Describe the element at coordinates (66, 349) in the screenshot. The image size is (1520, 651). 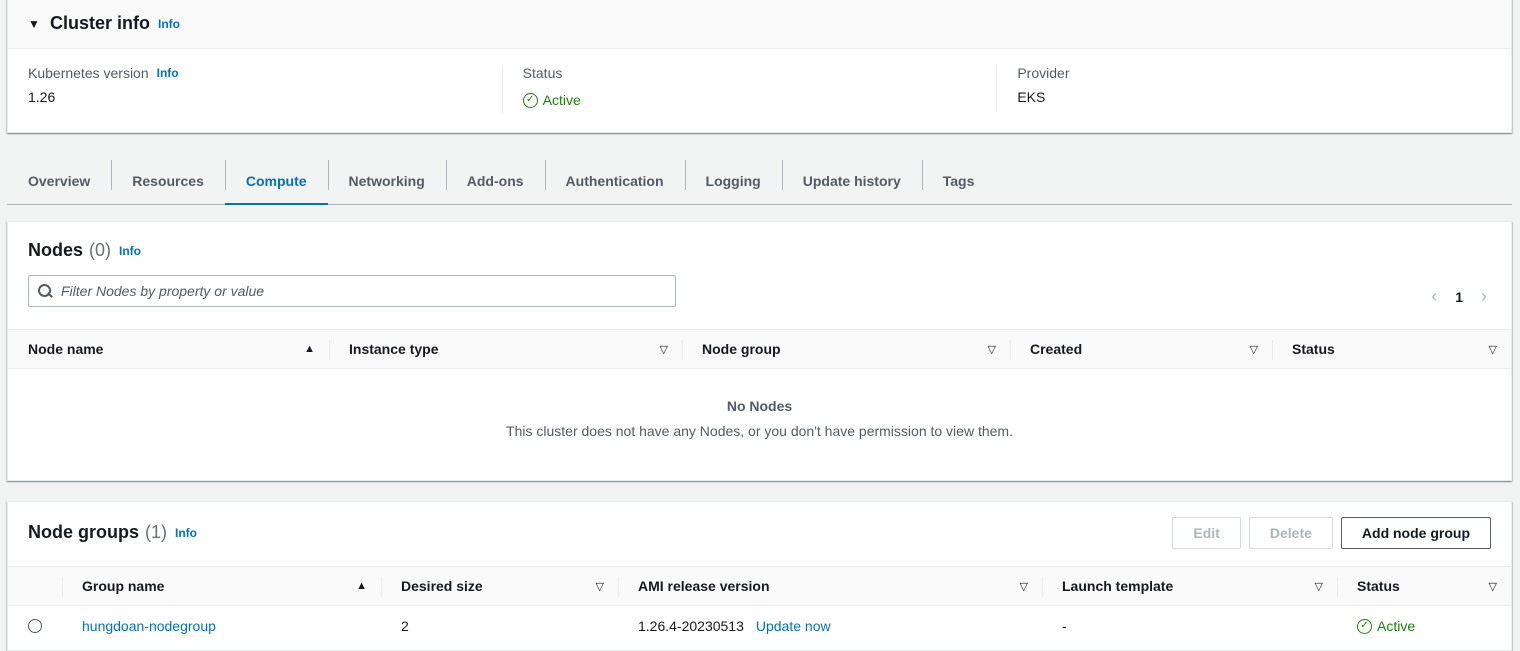
I see `column-label: Node name` at that location.